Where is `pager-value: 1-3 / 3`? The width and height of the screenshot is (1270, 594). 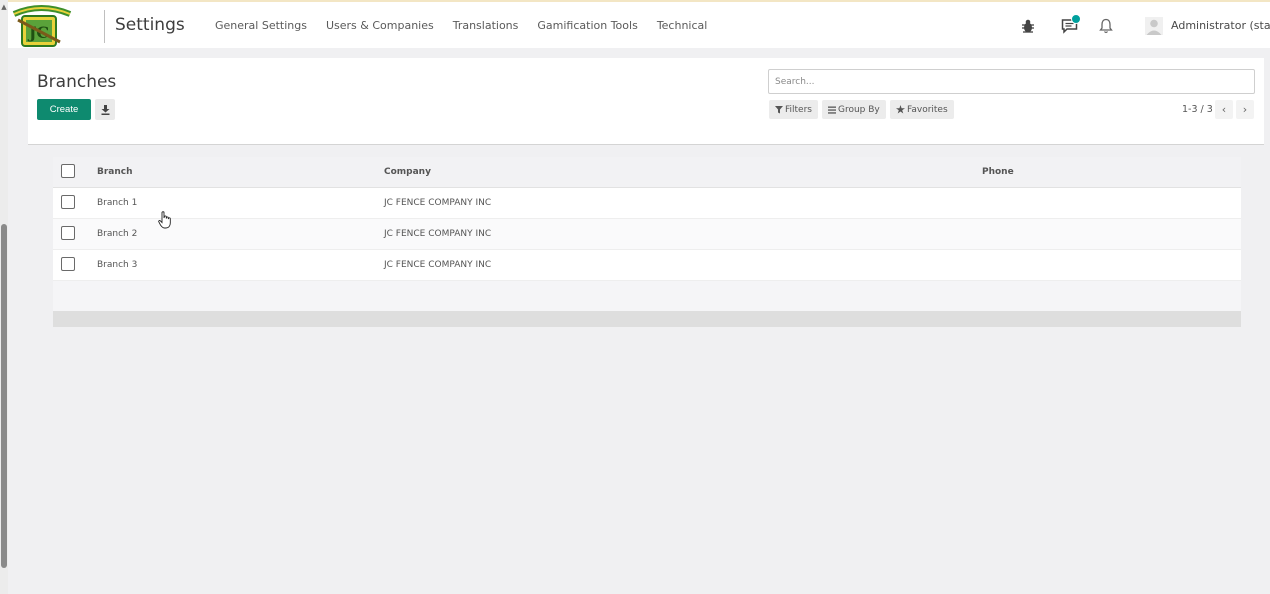
pager-value: 1-3 / 3 is located at coordinates (1197, 109).